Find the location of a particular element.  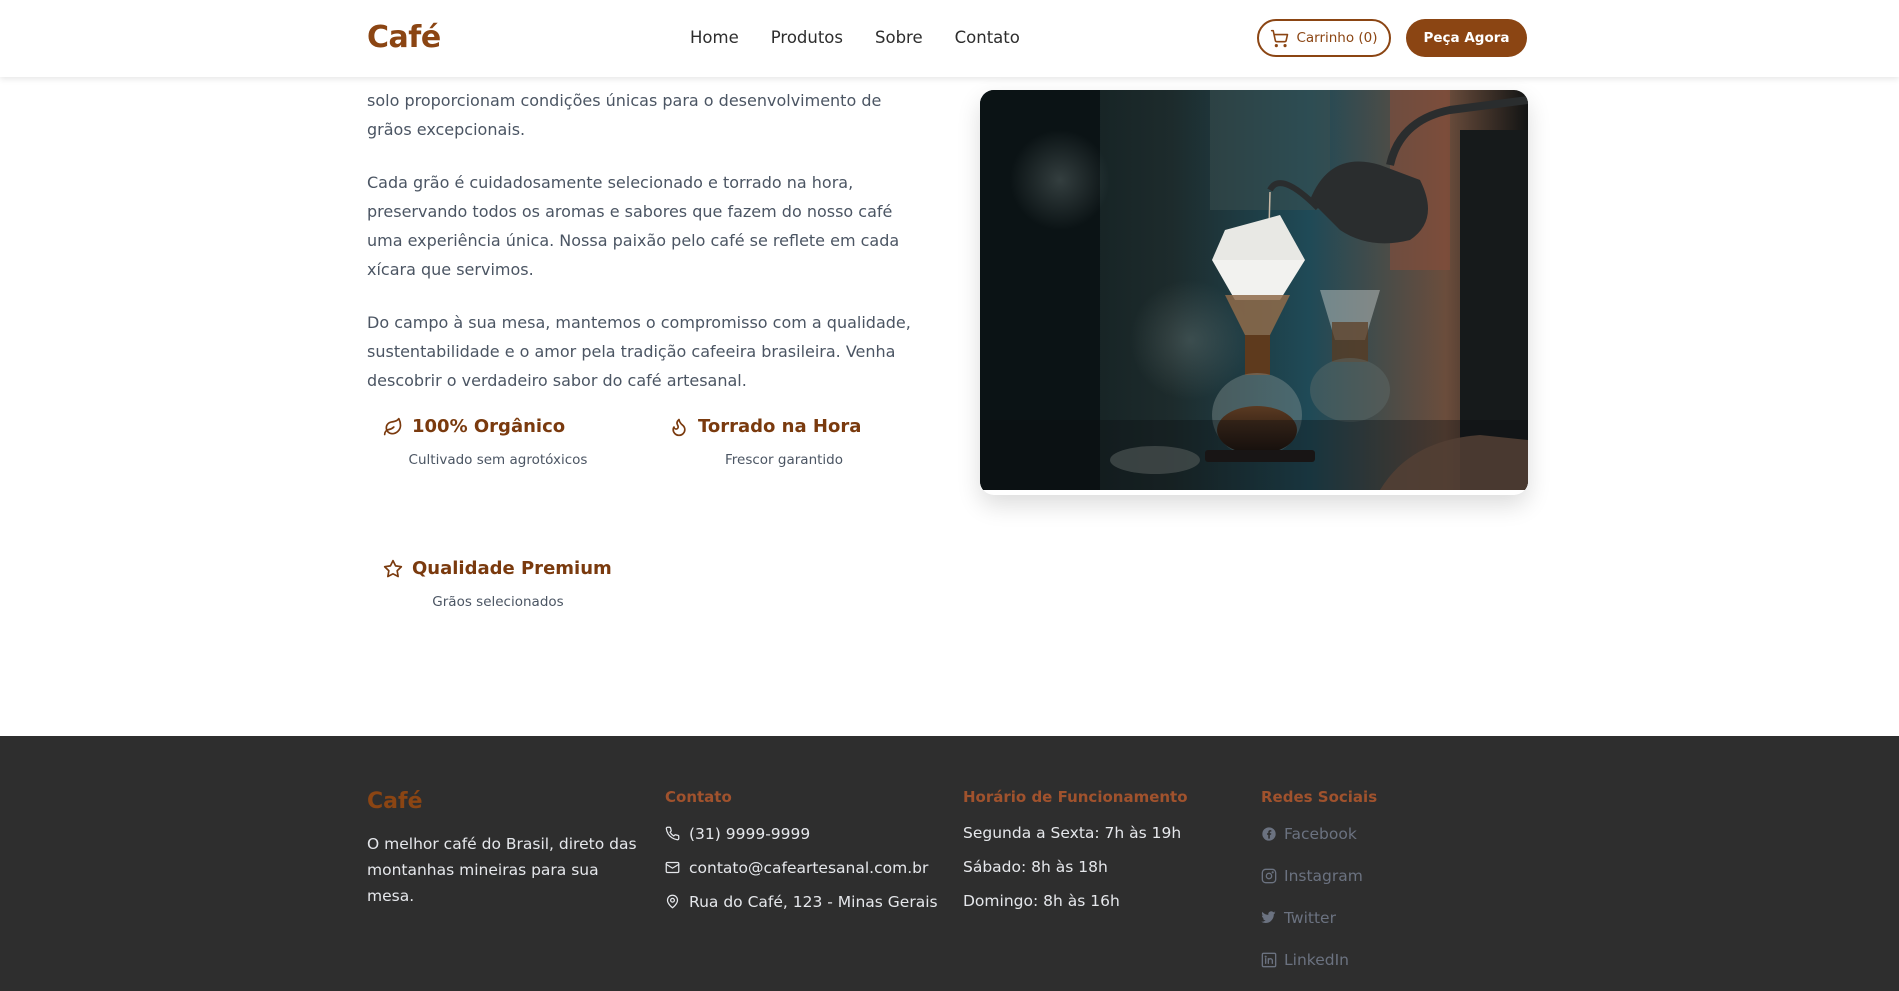

footer-heading-social: Redes Sociais is located at coordinates (1319, 797).